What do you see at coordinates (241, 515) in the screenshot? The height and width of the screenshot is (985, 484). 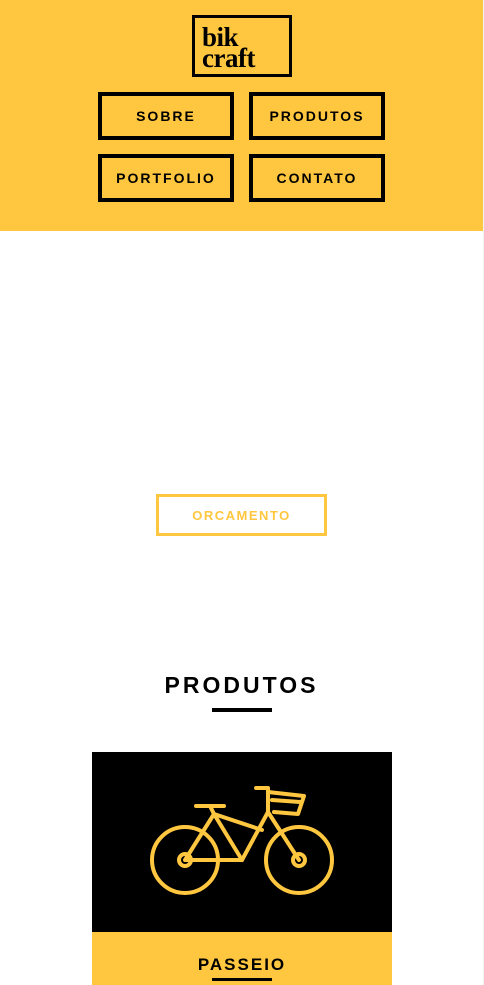 I see `orcamento-button: ORCAMENTO` at bounding box center [241, 515].